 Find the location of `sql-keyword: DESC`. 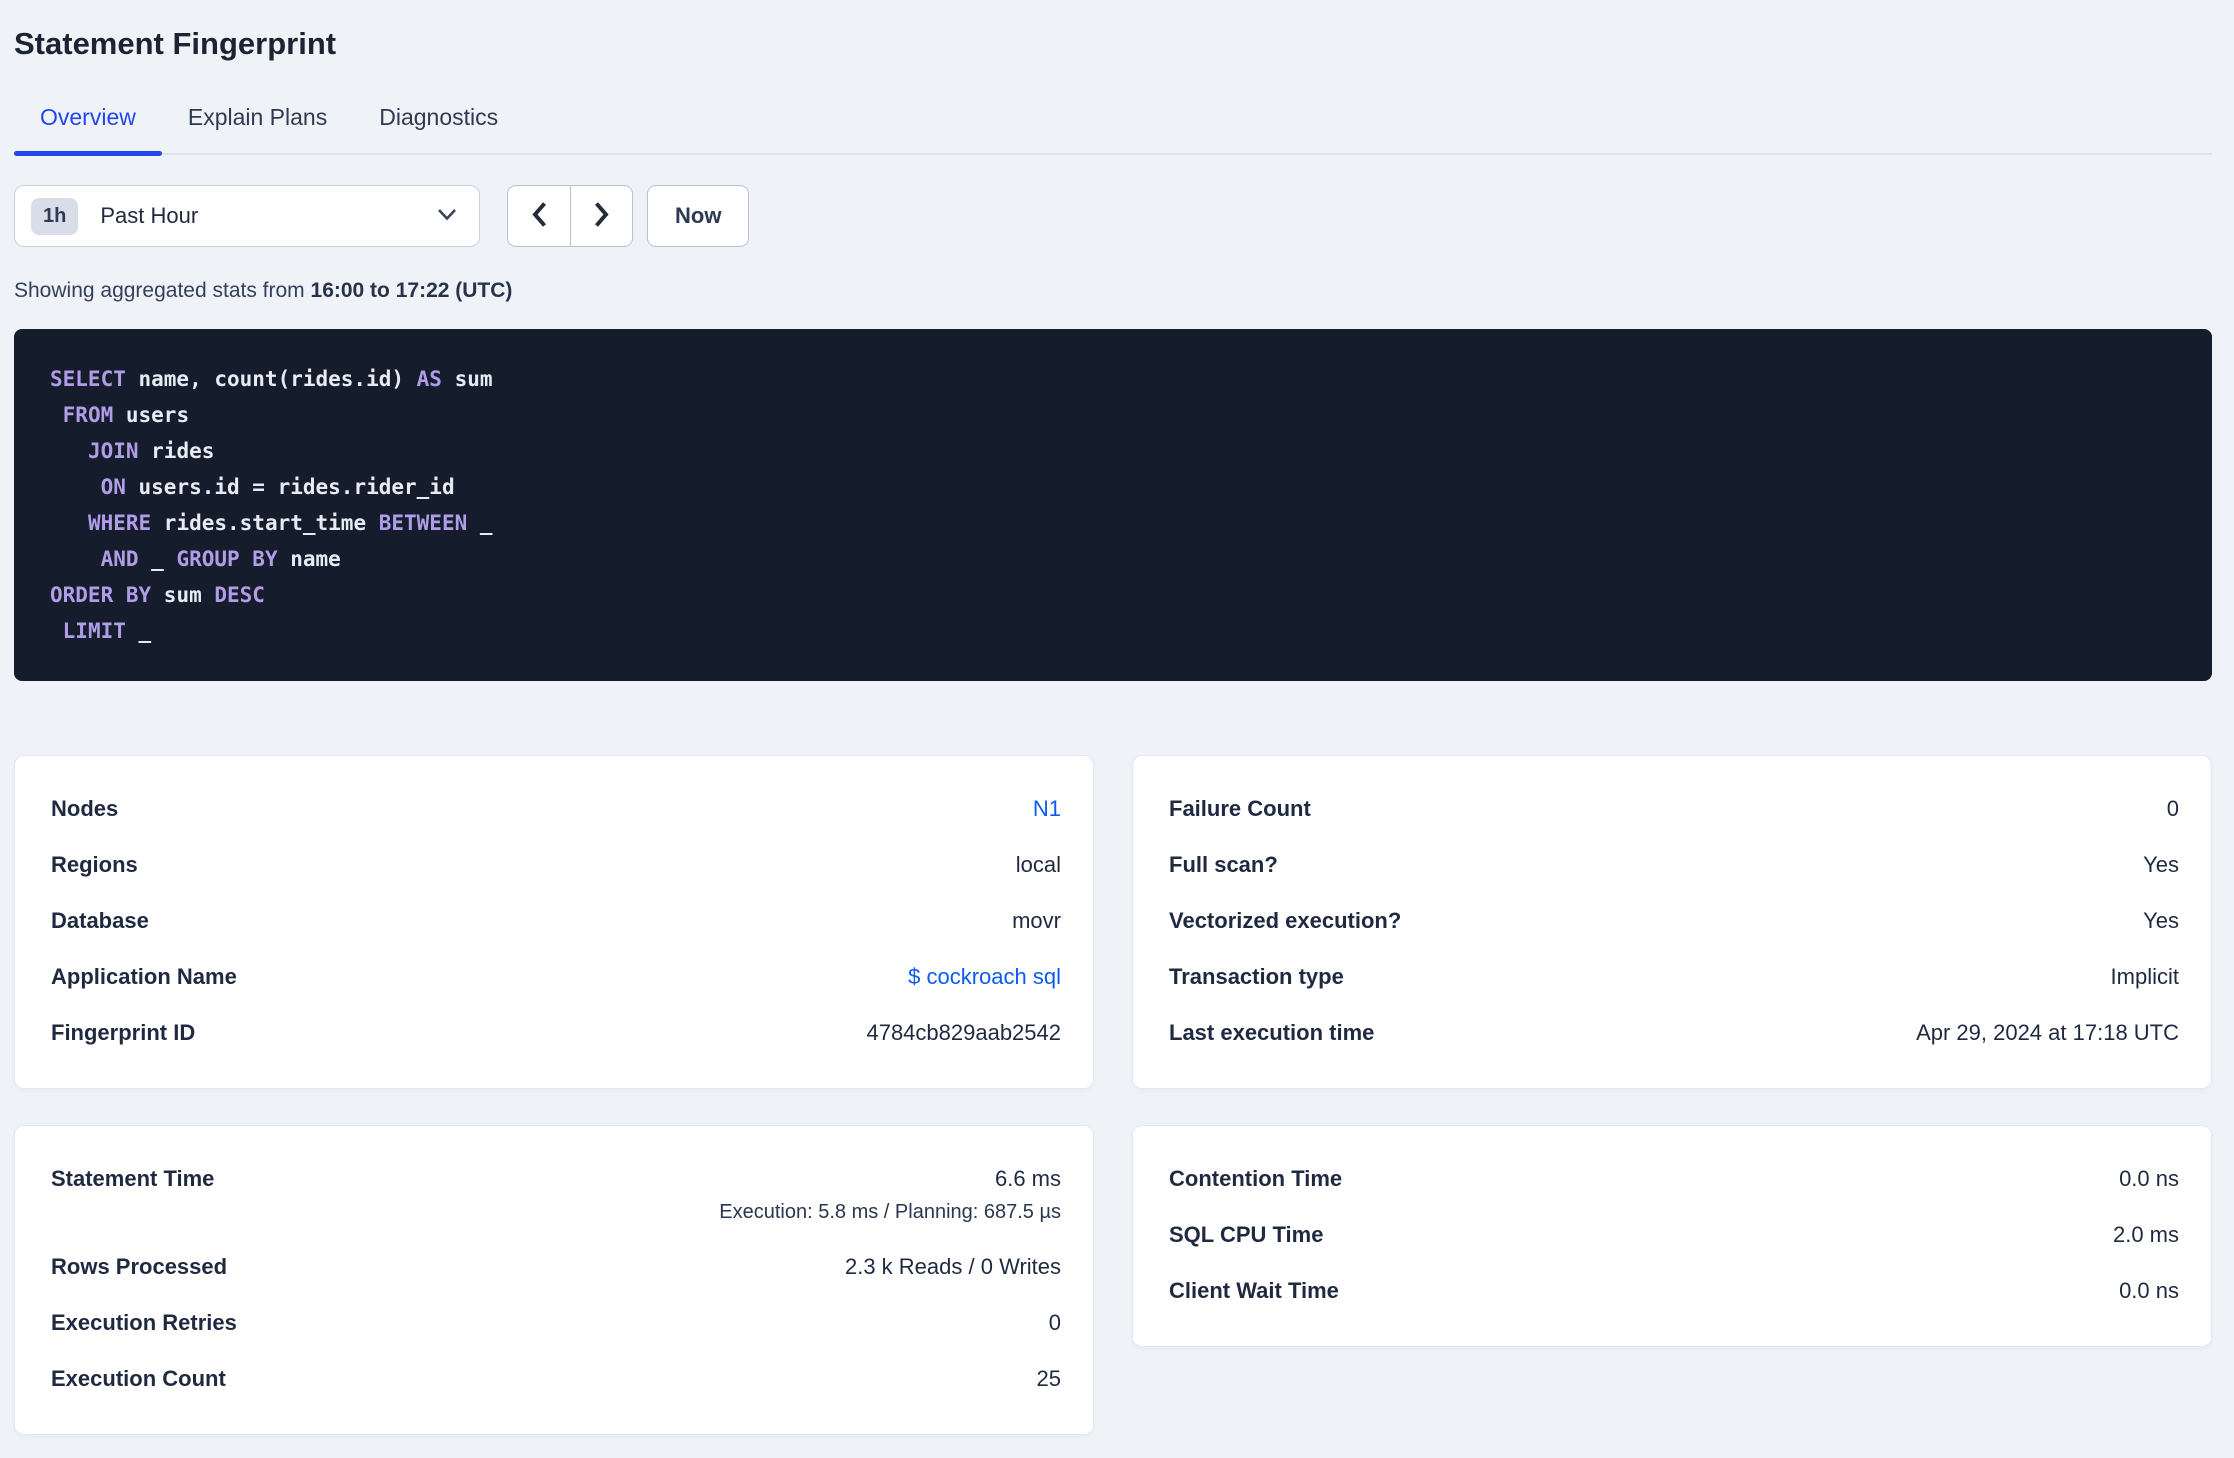

sql-keyword: DESC is located at coordinates (239, 595).